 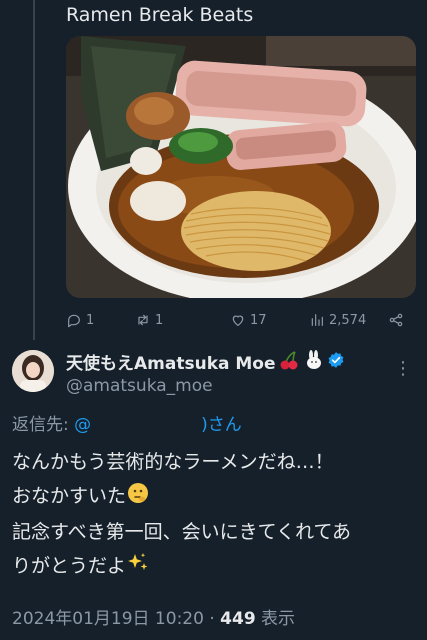 I want to click on reply-count: 1, so click(x=90, y=320).